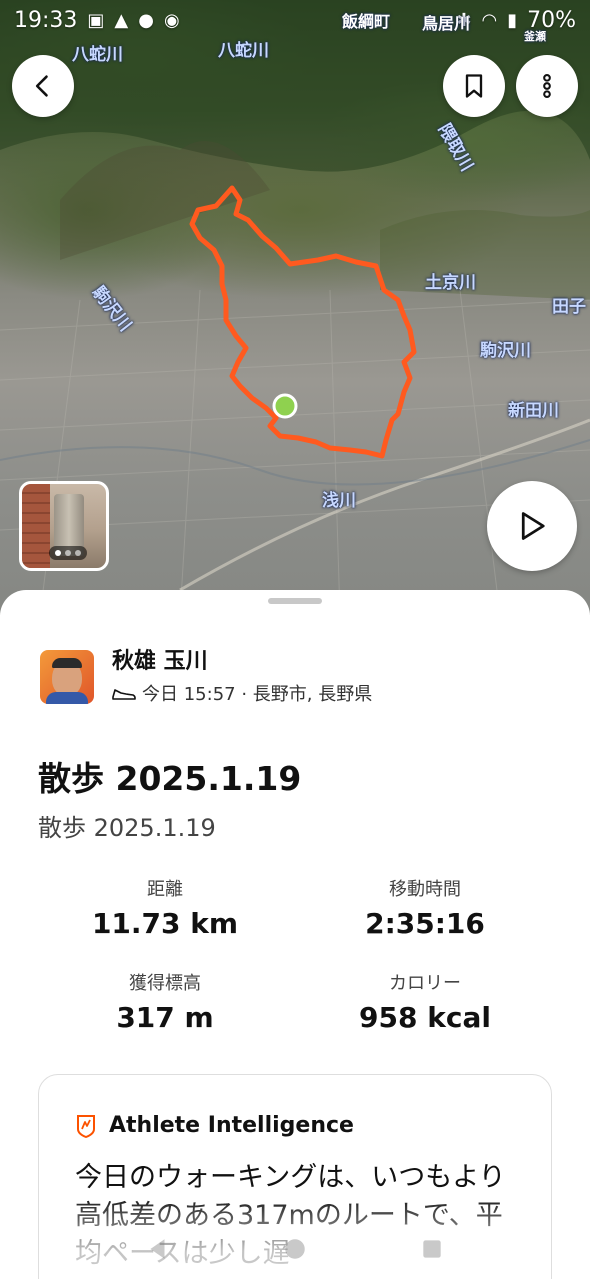 Image resolution: width=590 pixels, height=1279 pixels. Describe the element at coordinates (366, 21) in the screenshot. I see `map-label: 飯綱町` at that location.